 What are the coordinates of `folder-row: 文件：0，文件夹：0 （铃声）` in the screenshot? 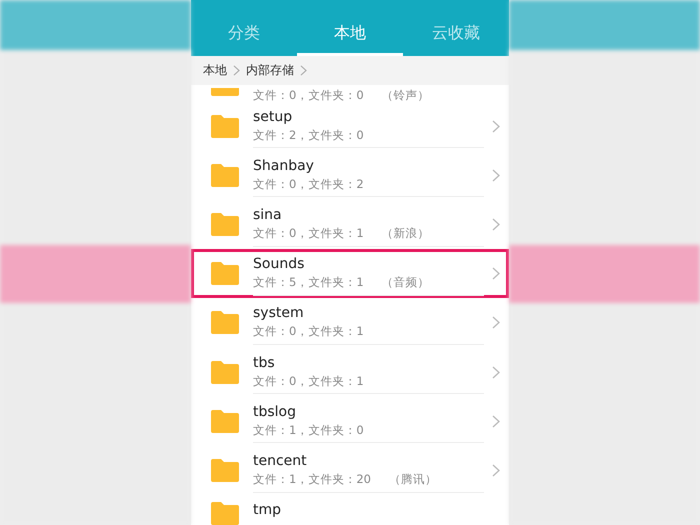 It's located at (350, 93).